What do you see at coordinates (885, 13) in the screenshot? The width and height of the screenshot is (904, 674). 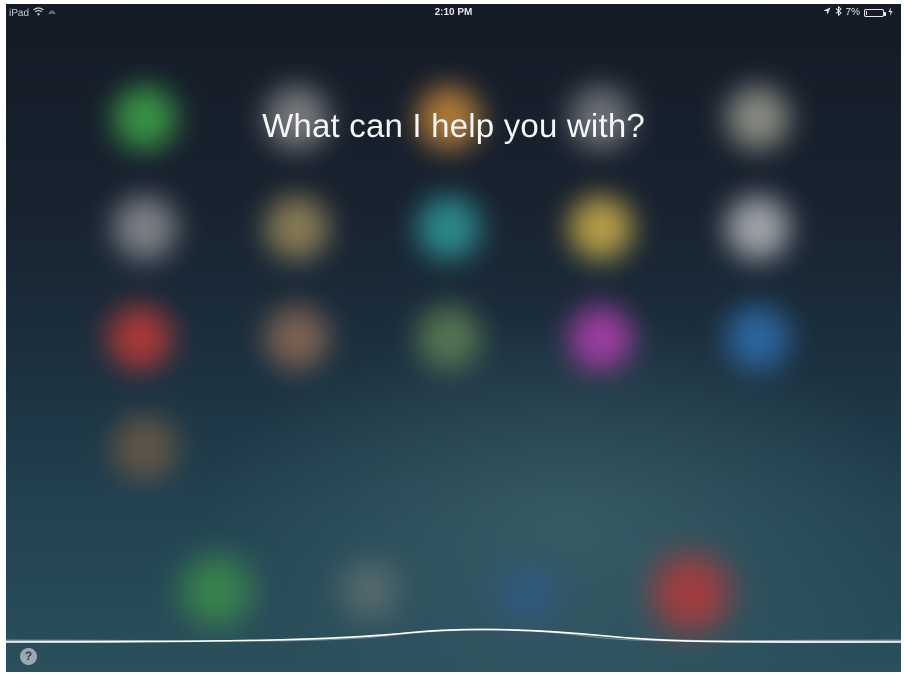 I see `battery-tip` at bounding box center [885, 13].